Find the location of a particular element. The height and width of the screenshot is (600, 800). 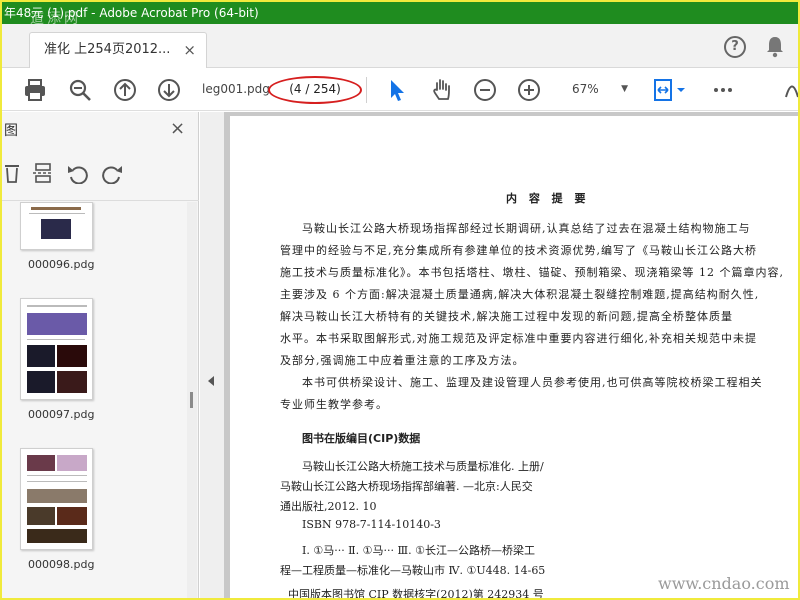

trash-icon is located at coordinates (13, 173).